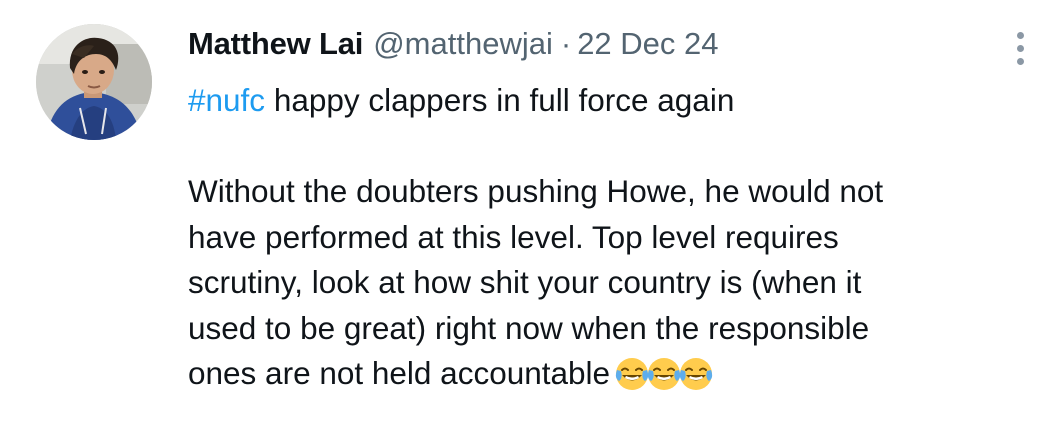 This screenshot has height=421, width=1048. I want to click on emoji-group, so click(662, 373).